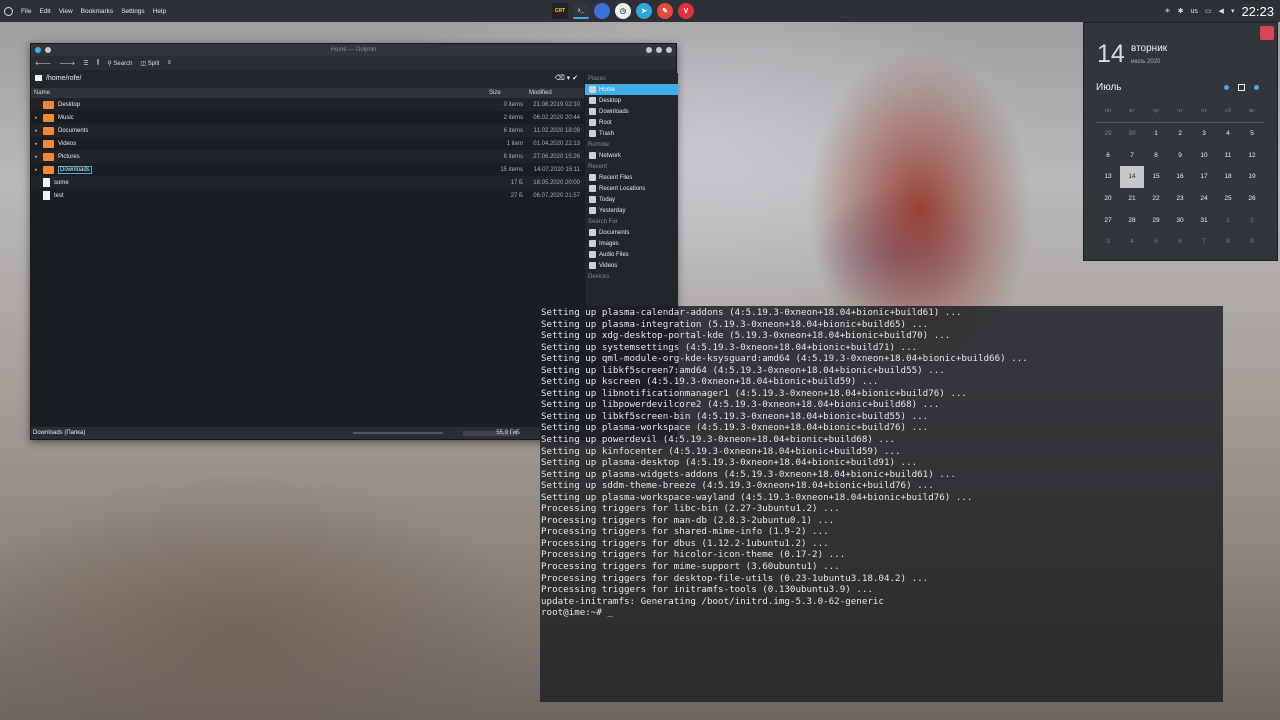 The image size is (1280, 720). Describe the element at coordinates (307, 156) in the screenshot. I see `file-row: ▸ Pictures 6 items 27.06.2020 15:26` at that location.